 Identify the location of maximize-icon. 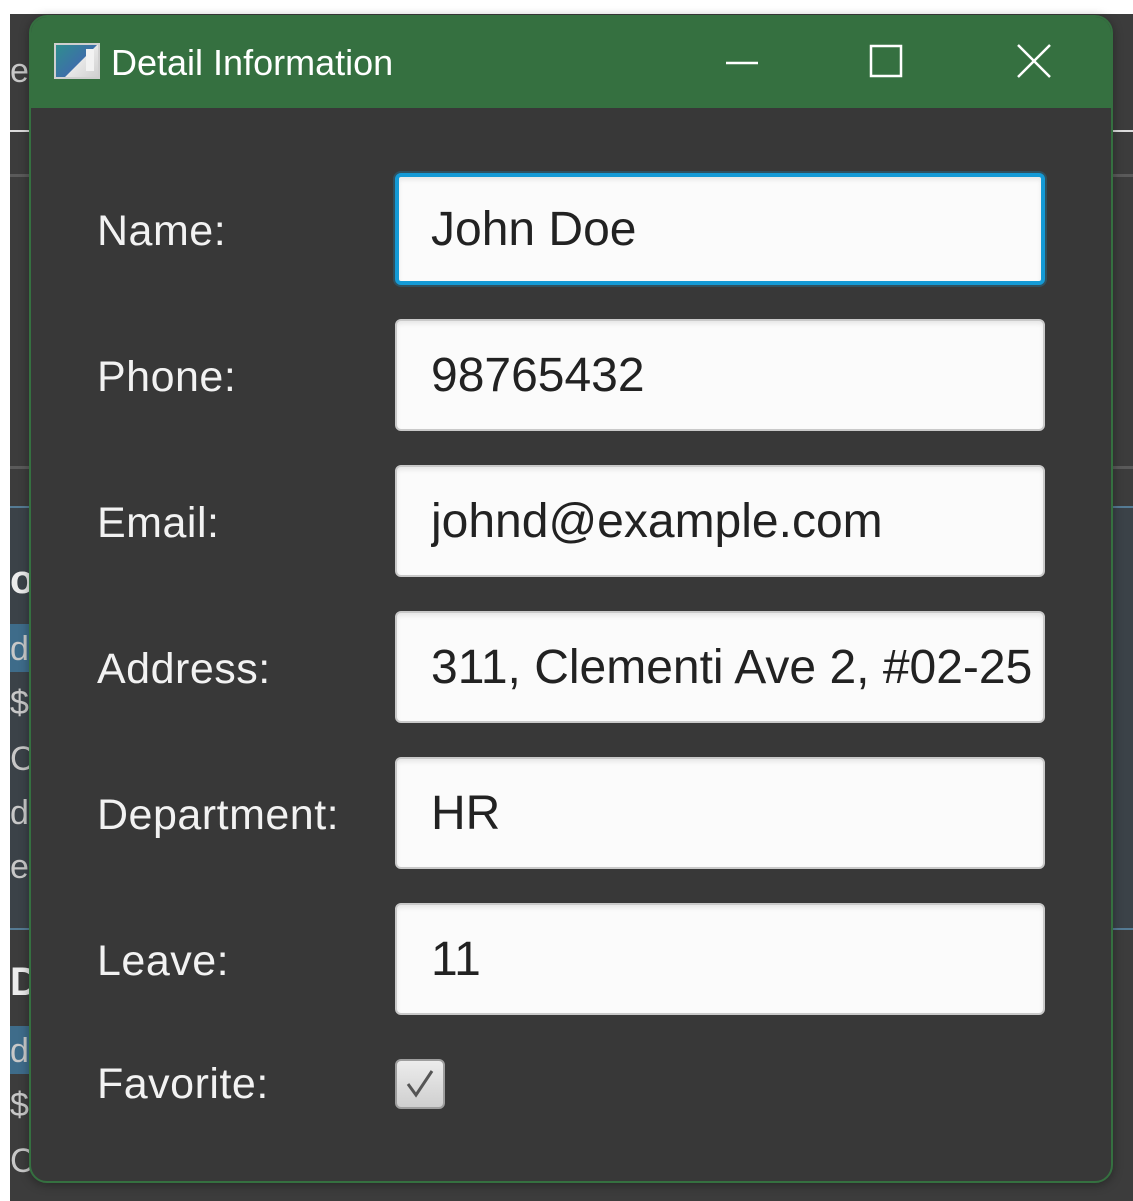
(886, 61).